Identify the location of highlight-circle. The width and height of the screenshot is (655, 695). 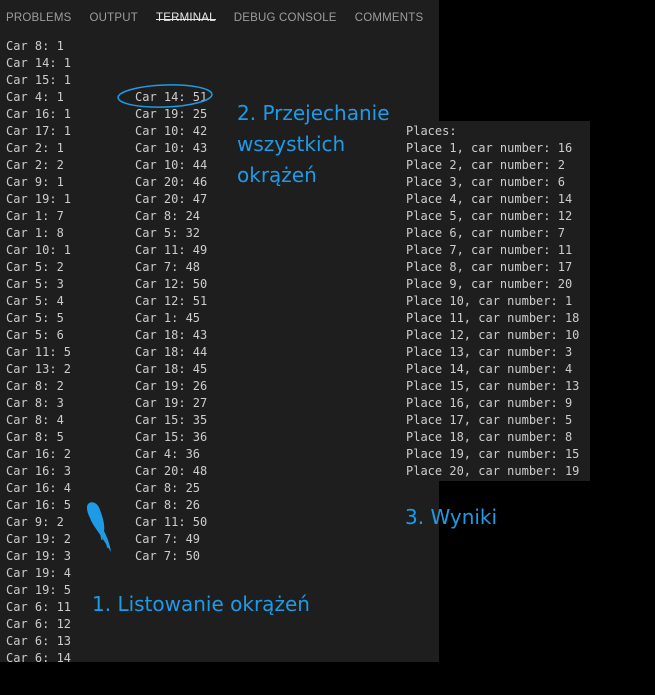
(165, 96).